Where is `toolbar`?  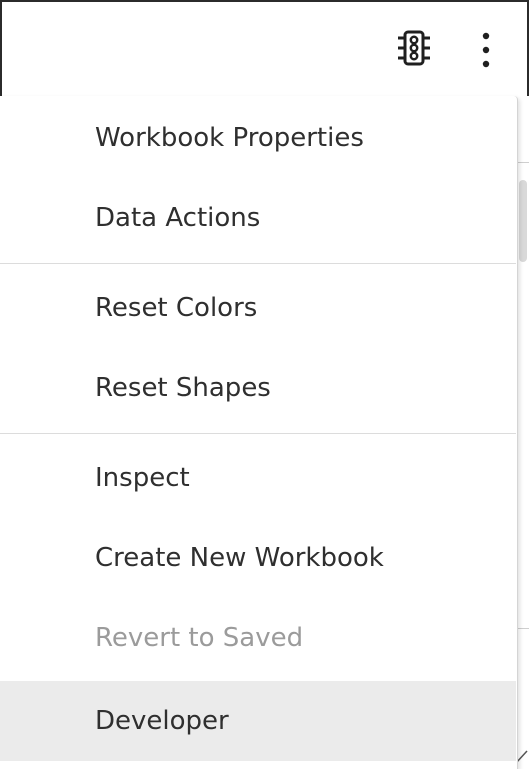 toolbar is located at coordinates (264, 48).